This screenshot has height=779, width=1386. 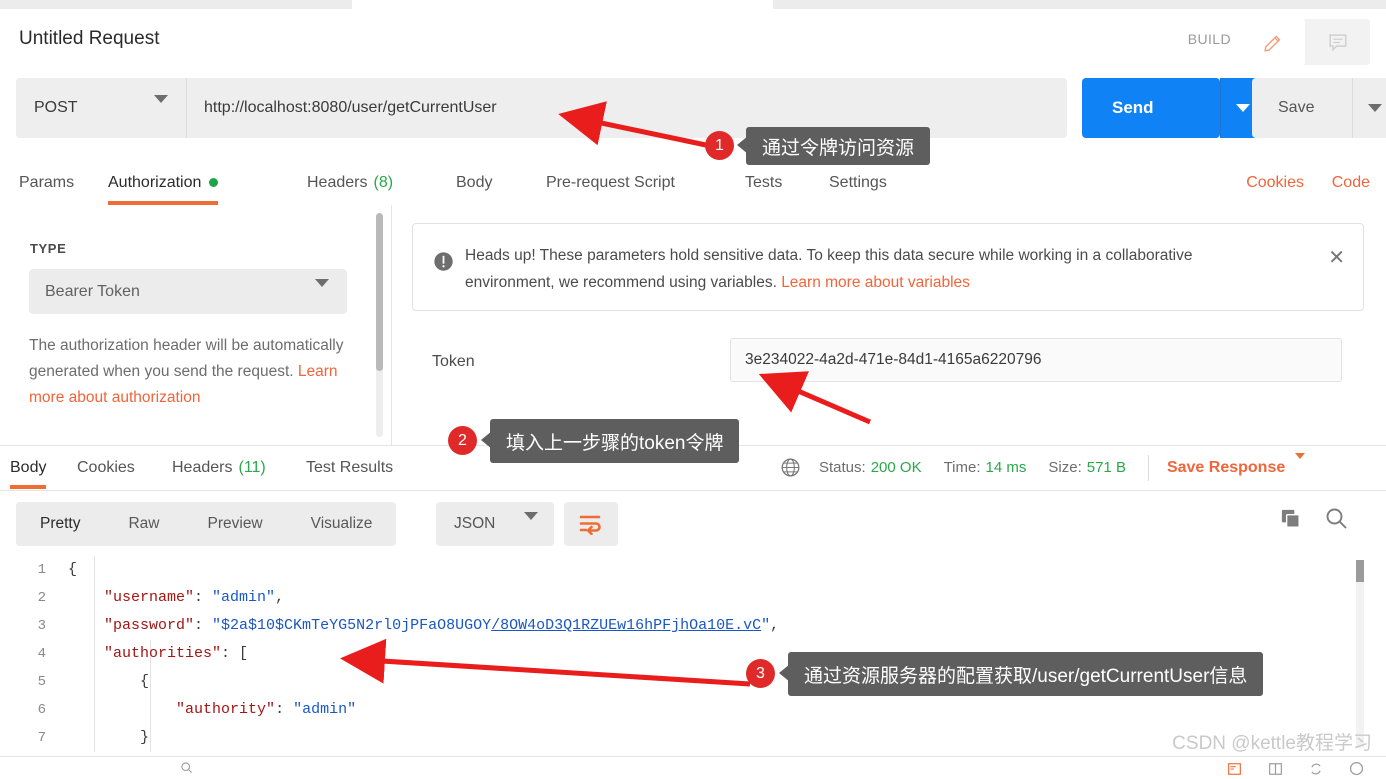 I want to click on word-wrap-icon, so click(x=590, y=525).